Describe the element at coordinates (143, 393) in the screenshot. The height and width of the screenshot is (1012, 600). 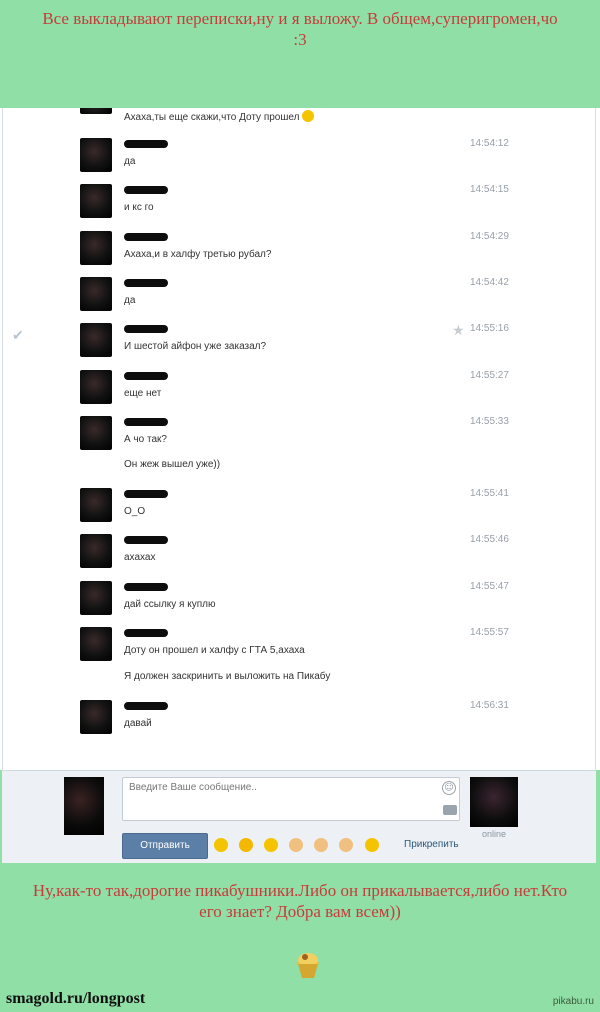
I see `message-text: еще нет` at that location.